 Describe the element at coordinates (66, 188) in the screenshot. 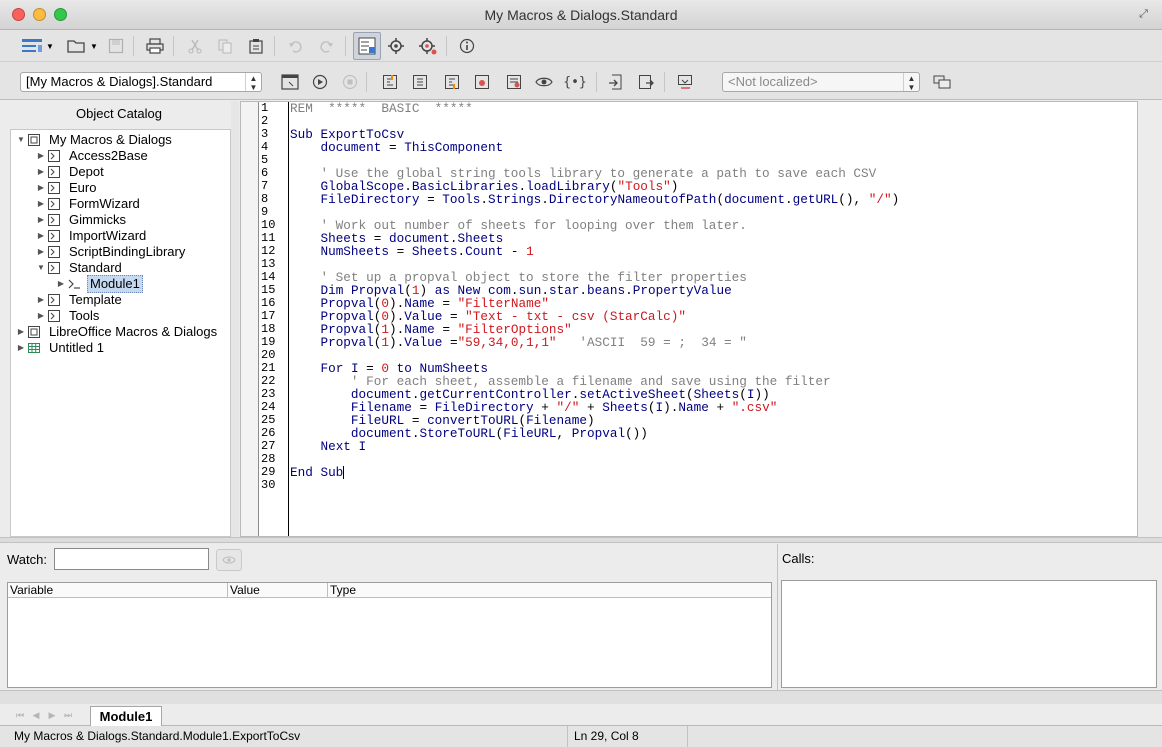

I see `tree-item: ▶ Euro` at that location.